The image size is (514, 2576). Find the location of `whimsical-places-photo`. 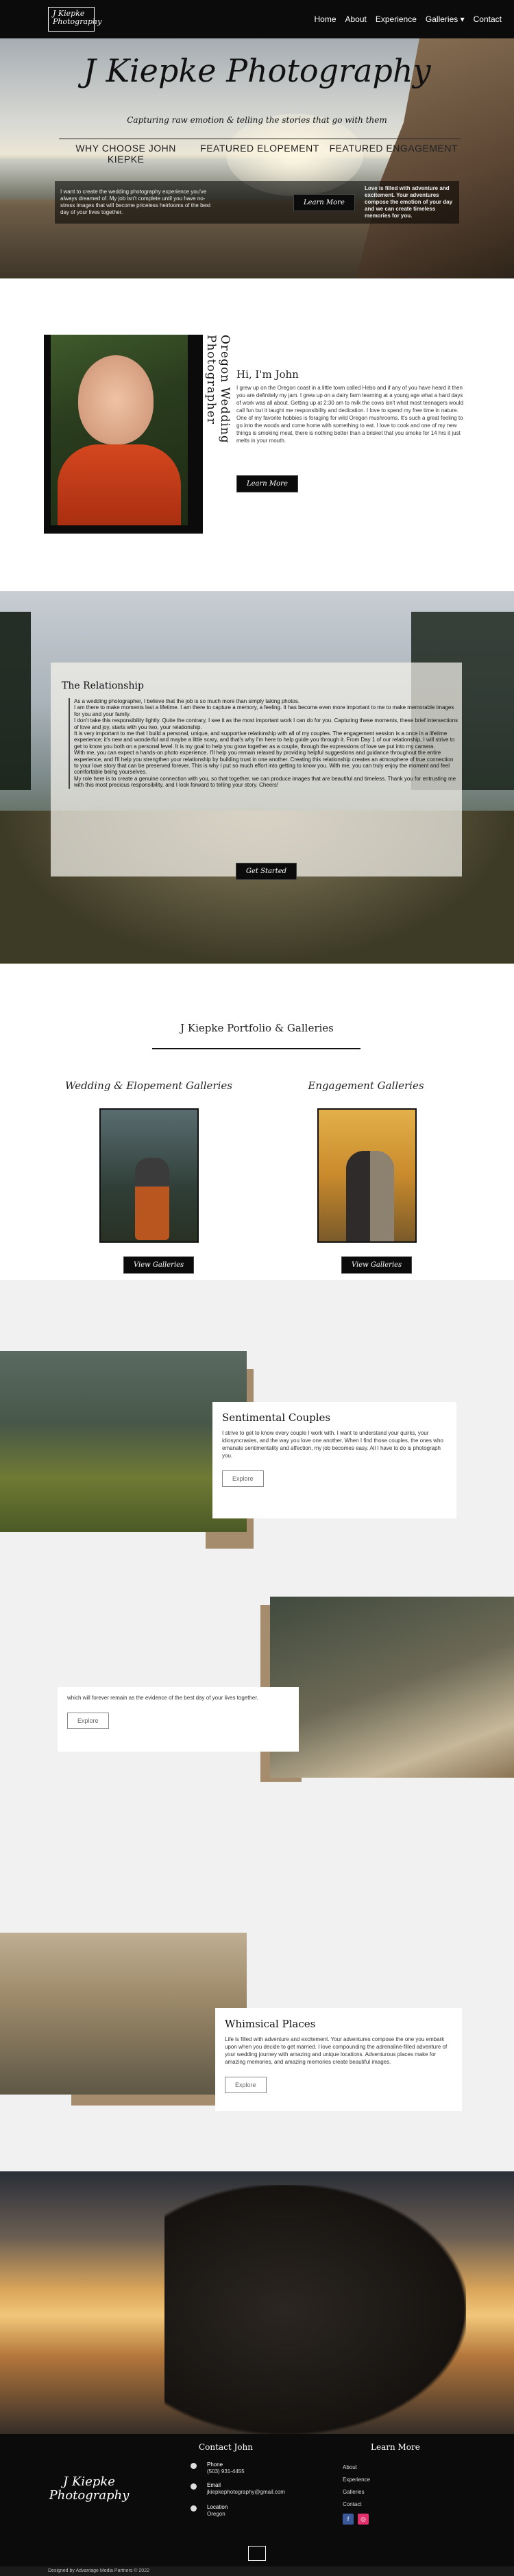

whimsical-places-photo is located at coordinates (123, 2014).